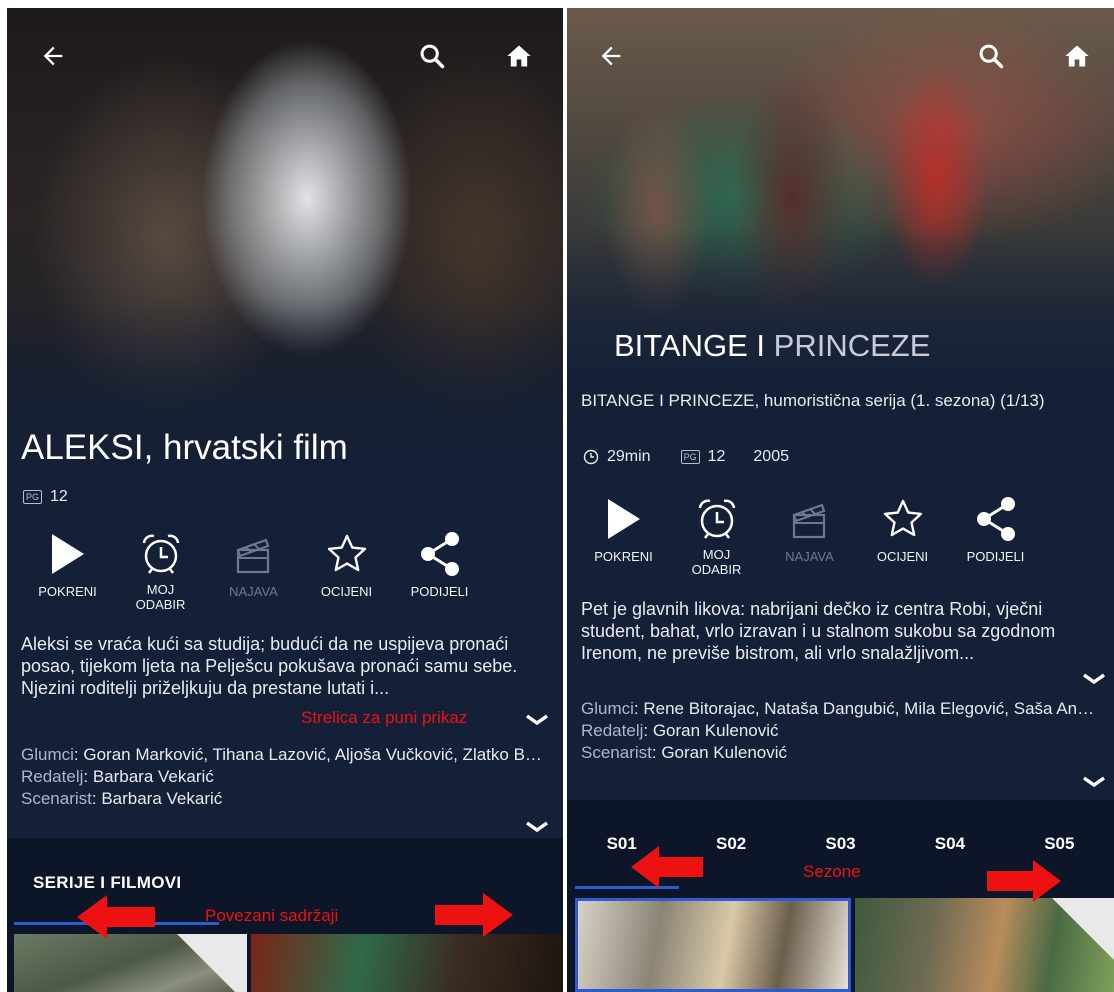  What do you see at coordinates (384, 717) in the screenshot?
I see `annotation-expand-arrow: Strelica za puni prikaz` at bounding box center [384, 717].